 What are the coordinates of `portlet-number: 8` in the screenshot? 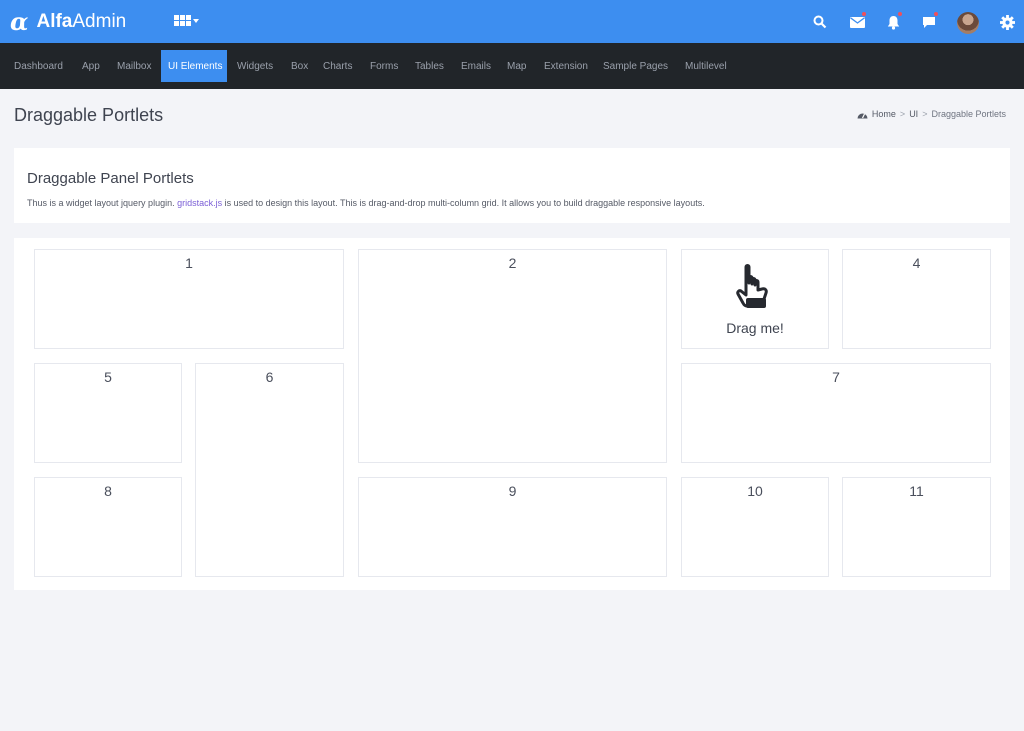 It's located at (108, 491).